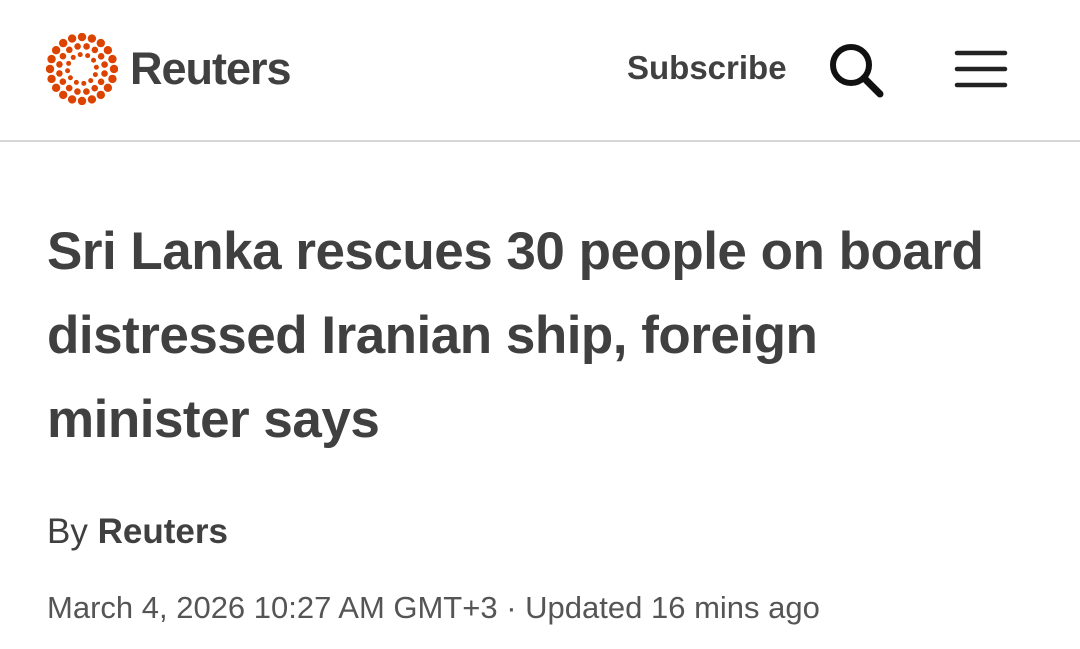 The image size is (1080, 649). What do you see at coordinates (82, 69) in the screenshot?
I see `reuters-logo-icon` at bounding box center [82, 69].